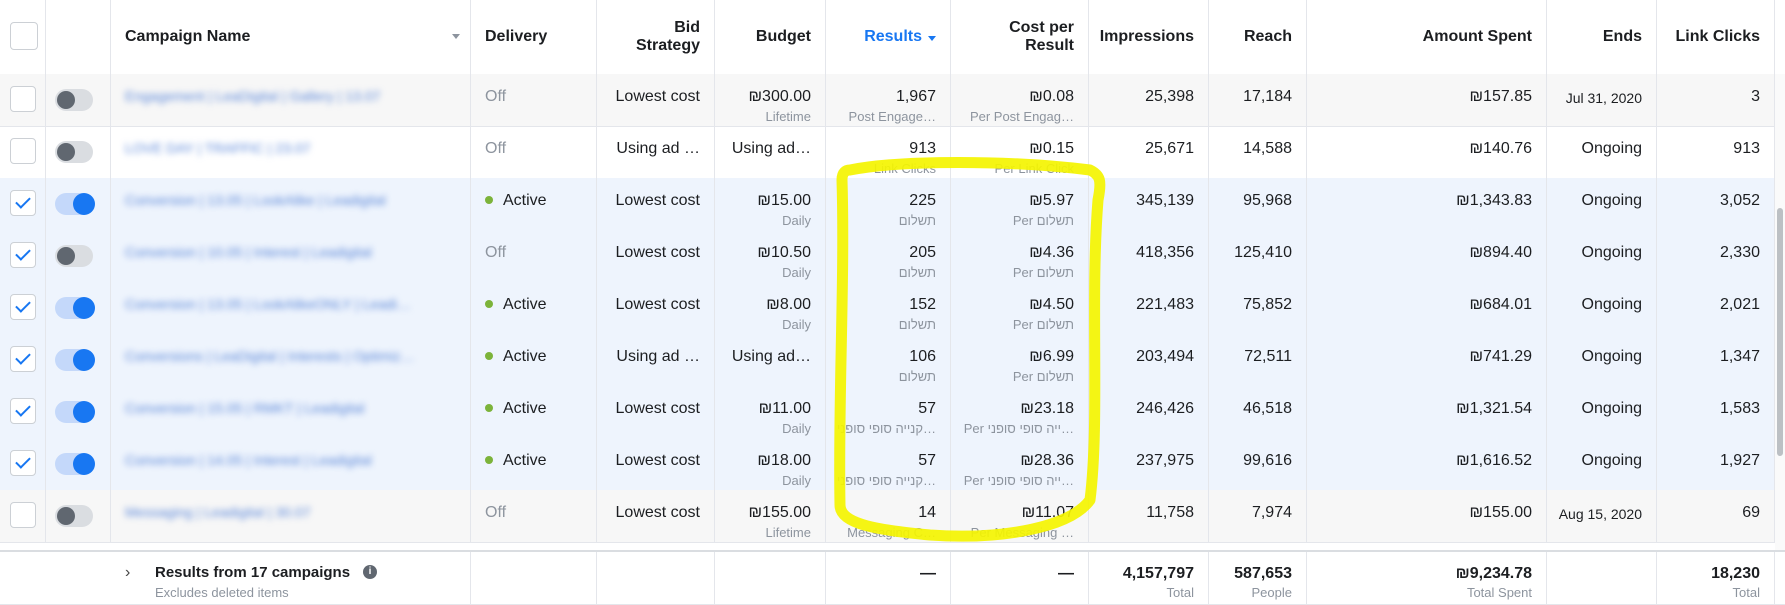 This screenshot has height=605, width=1785. What do you see at coordinates (1020, 204) in the screenshot?
I see `cost-per-result-cell: ₪5.97 Per תשלום` at bounding box center [1020, 204].